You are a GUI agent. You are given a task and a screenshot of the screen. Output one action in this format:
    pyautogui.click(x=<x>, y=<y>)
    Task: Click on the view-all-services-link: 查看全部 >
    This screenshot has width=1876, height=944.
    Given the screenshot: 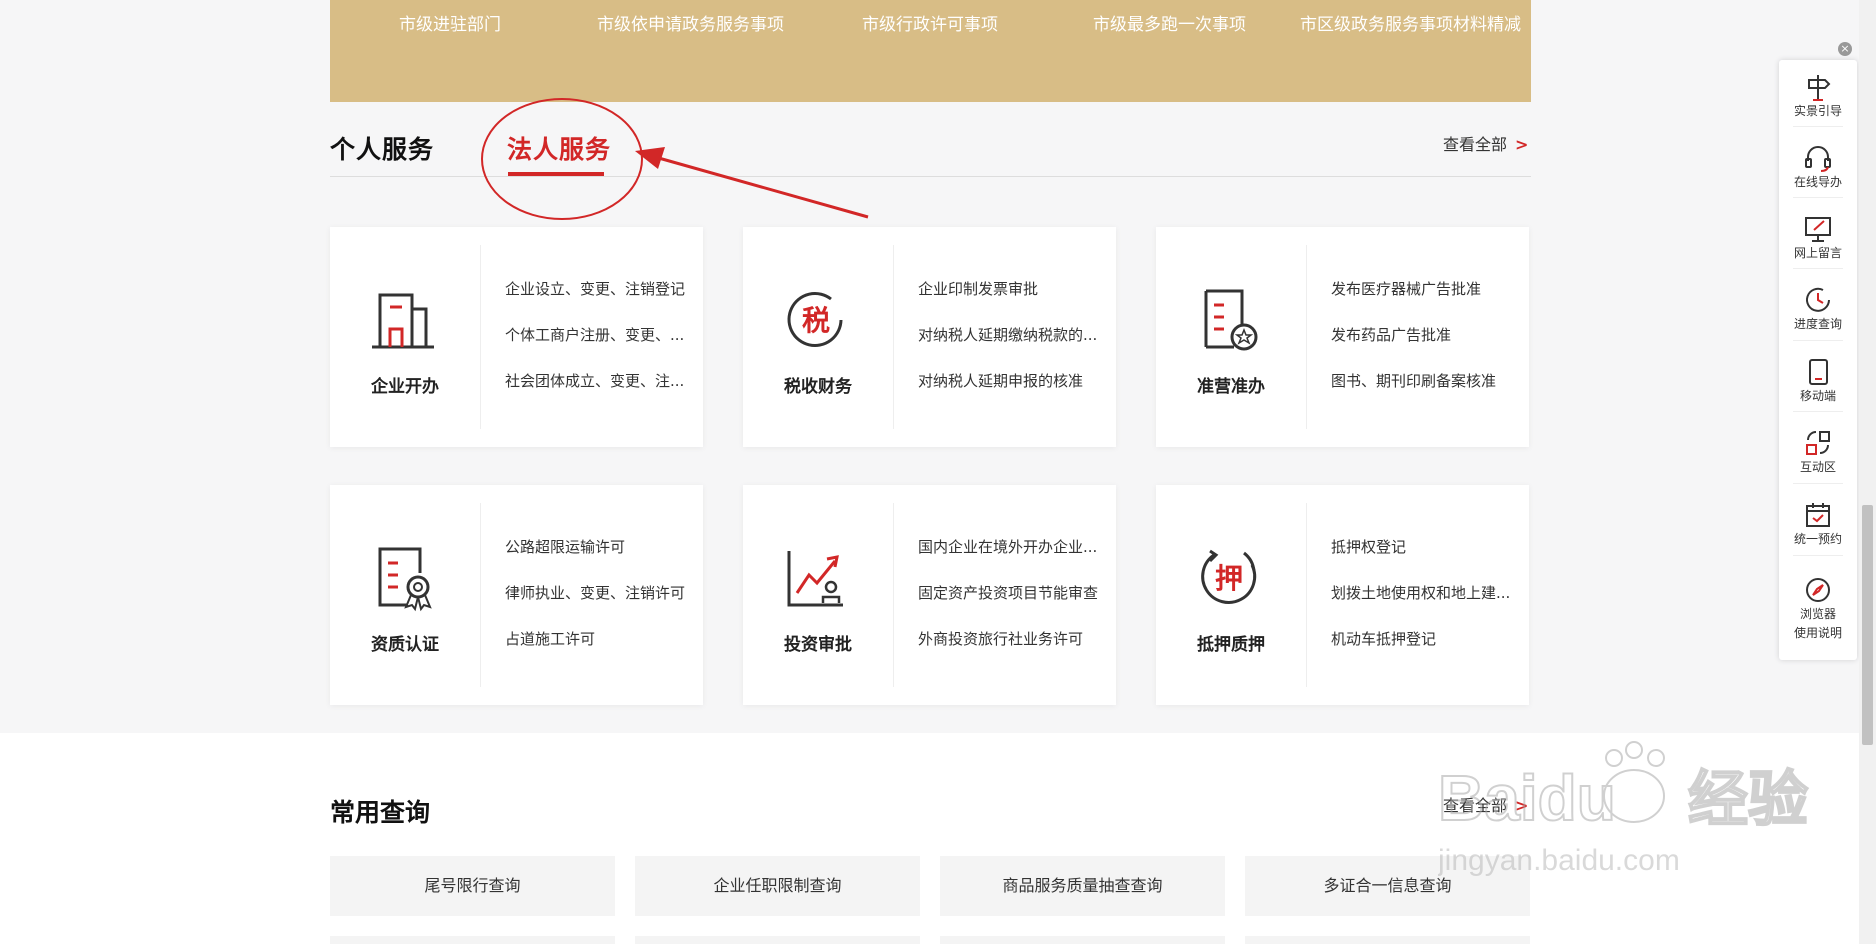 What is the action you would take?
    pyautogui.click(x=1485, y=143)
    